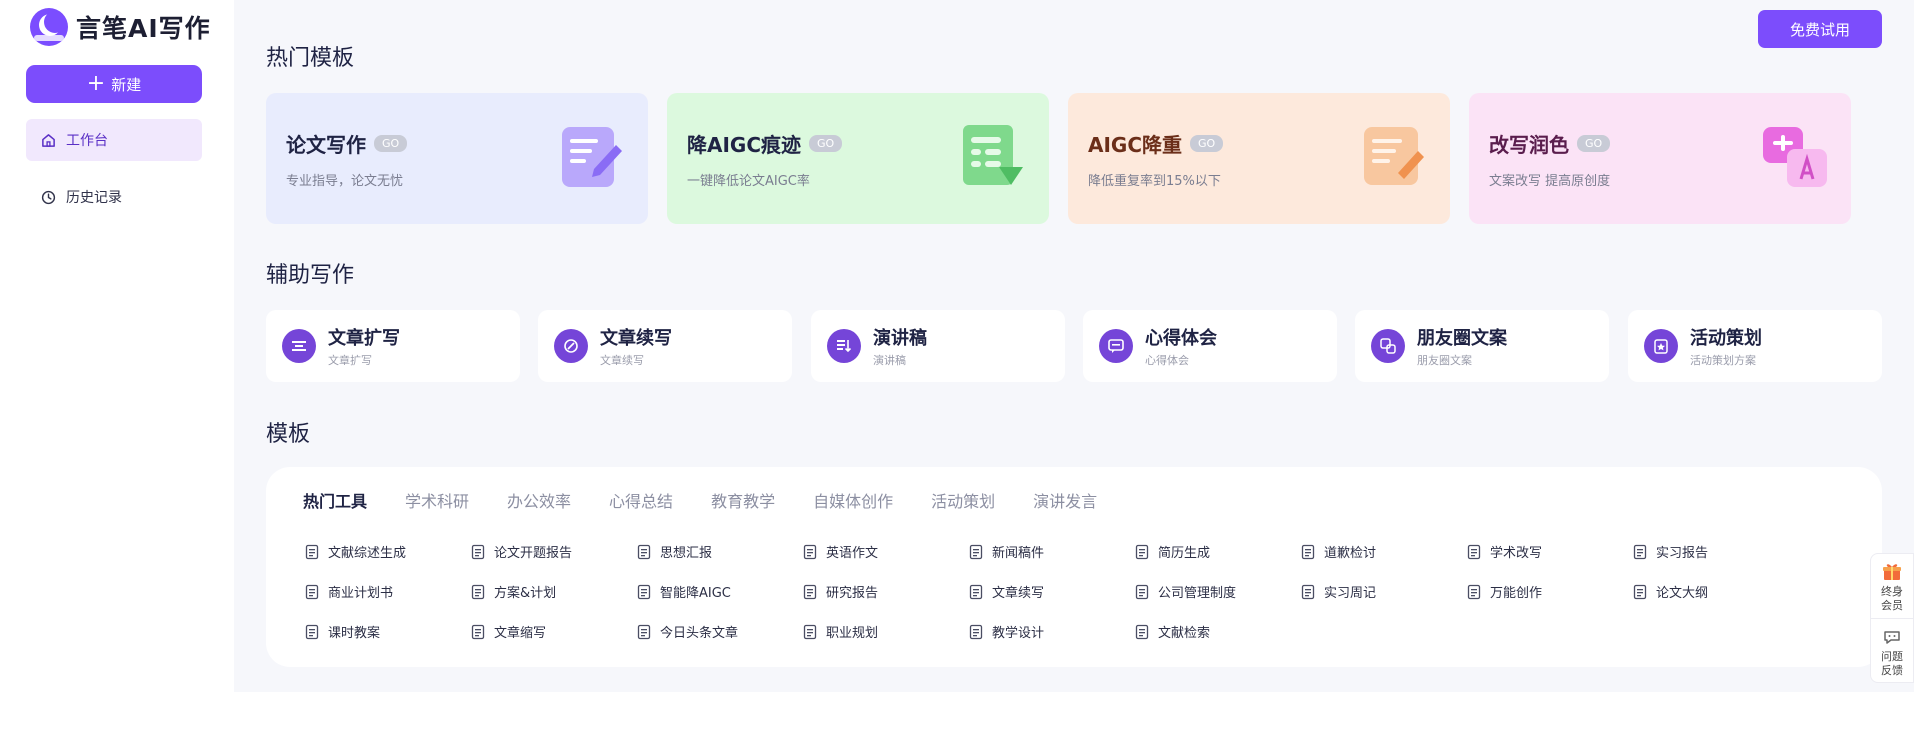 The image size is (1914, 738). What do you see at coordinates (520, 551) in the screenshot?
I see `template-tool-item: 论文开题报告` at bounding box center [520, 551].